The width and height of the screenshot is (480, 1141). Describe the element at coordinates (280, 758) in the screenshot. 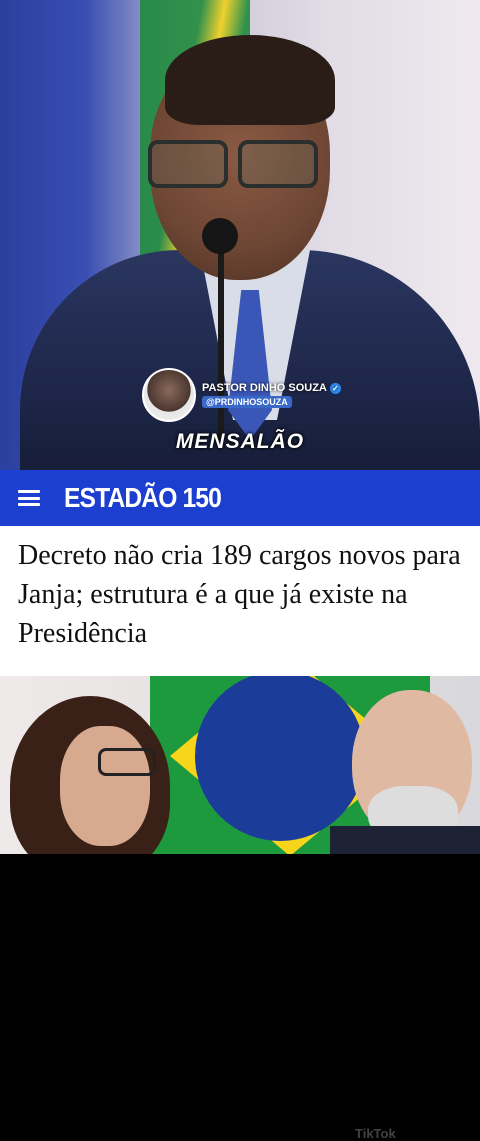

I see `flag-globe` at that location.